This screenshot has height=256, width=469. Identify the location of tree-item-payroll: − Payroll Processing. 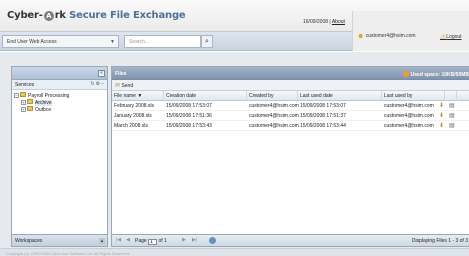
(60, 95).